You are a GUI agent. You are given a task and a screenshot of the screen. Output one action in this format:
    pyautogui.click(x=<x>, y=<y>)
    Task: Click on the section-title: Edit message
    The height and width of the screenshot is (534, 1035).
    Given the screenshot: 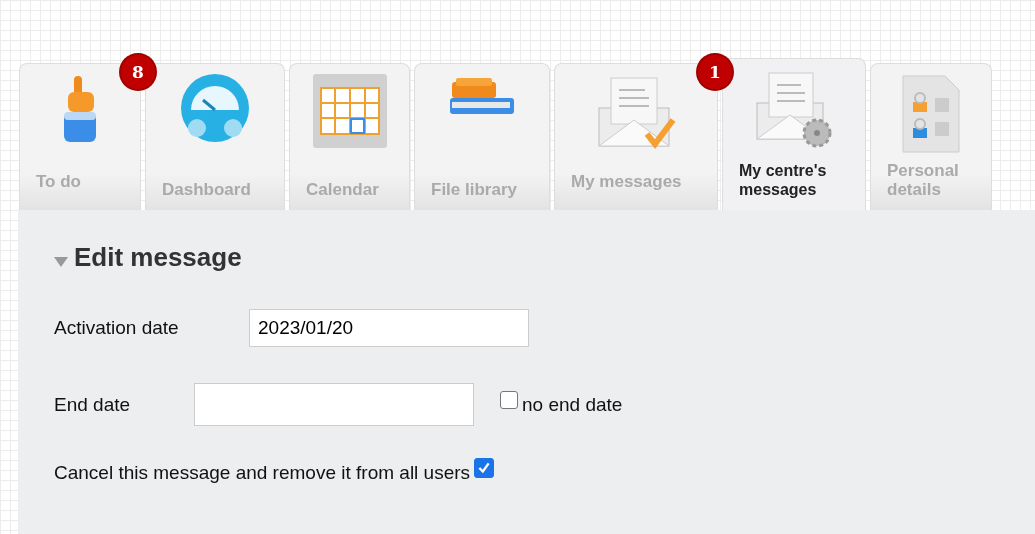 What is the action you would take?
    pyautogui.click(x=158, y=257)
    